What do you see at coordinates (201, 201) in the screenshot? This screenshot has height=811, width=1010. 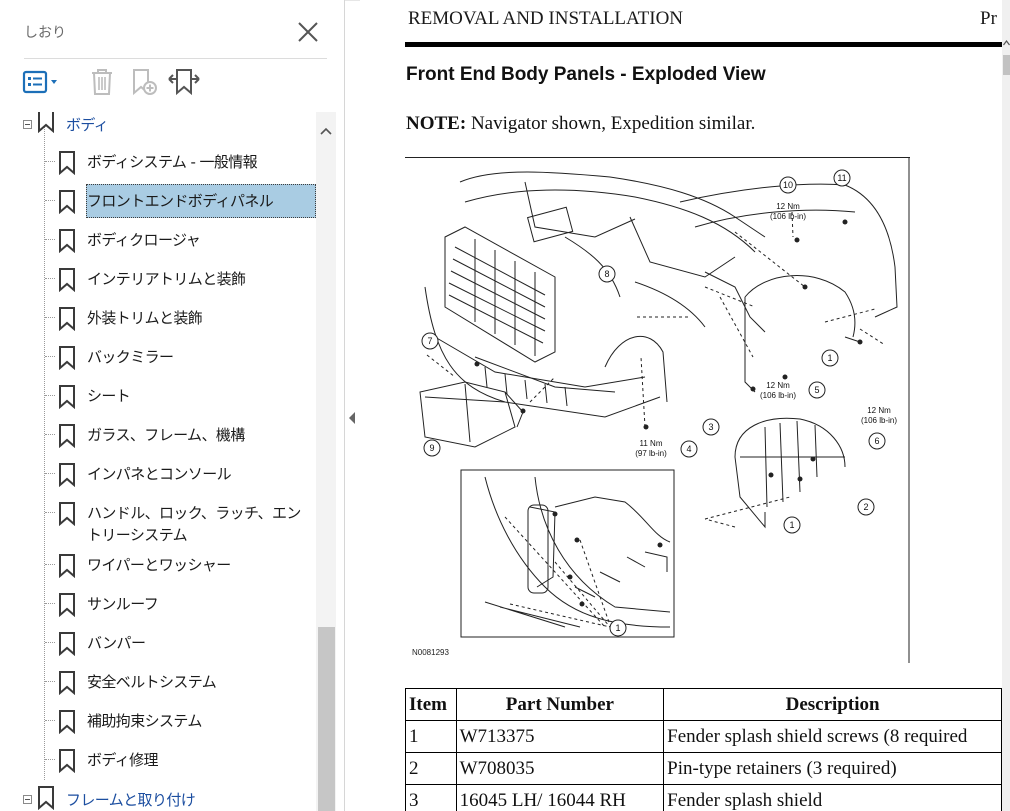 I see `bookmark-label: フロントエンドボディパネル` at bounding box center [201, 201].